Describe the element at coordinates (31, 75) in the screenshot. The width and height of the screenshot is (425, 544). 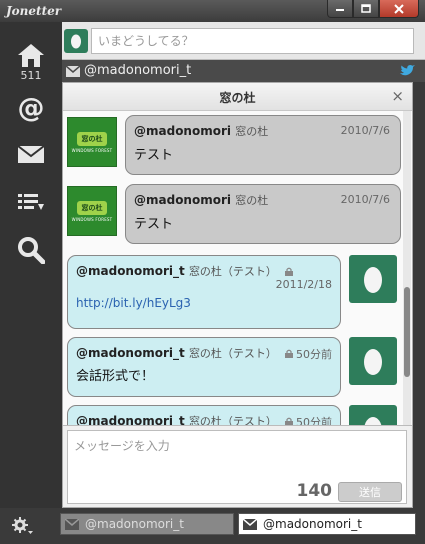
I see `home-unread-count: 511` at that location.